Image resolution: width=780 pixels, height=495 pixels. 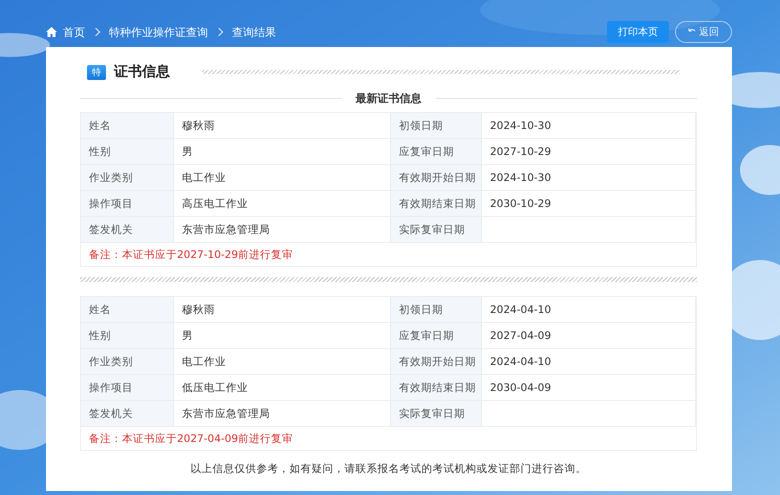 I want to click on field-value: 高压电工作业, so click(x=282, y=204).